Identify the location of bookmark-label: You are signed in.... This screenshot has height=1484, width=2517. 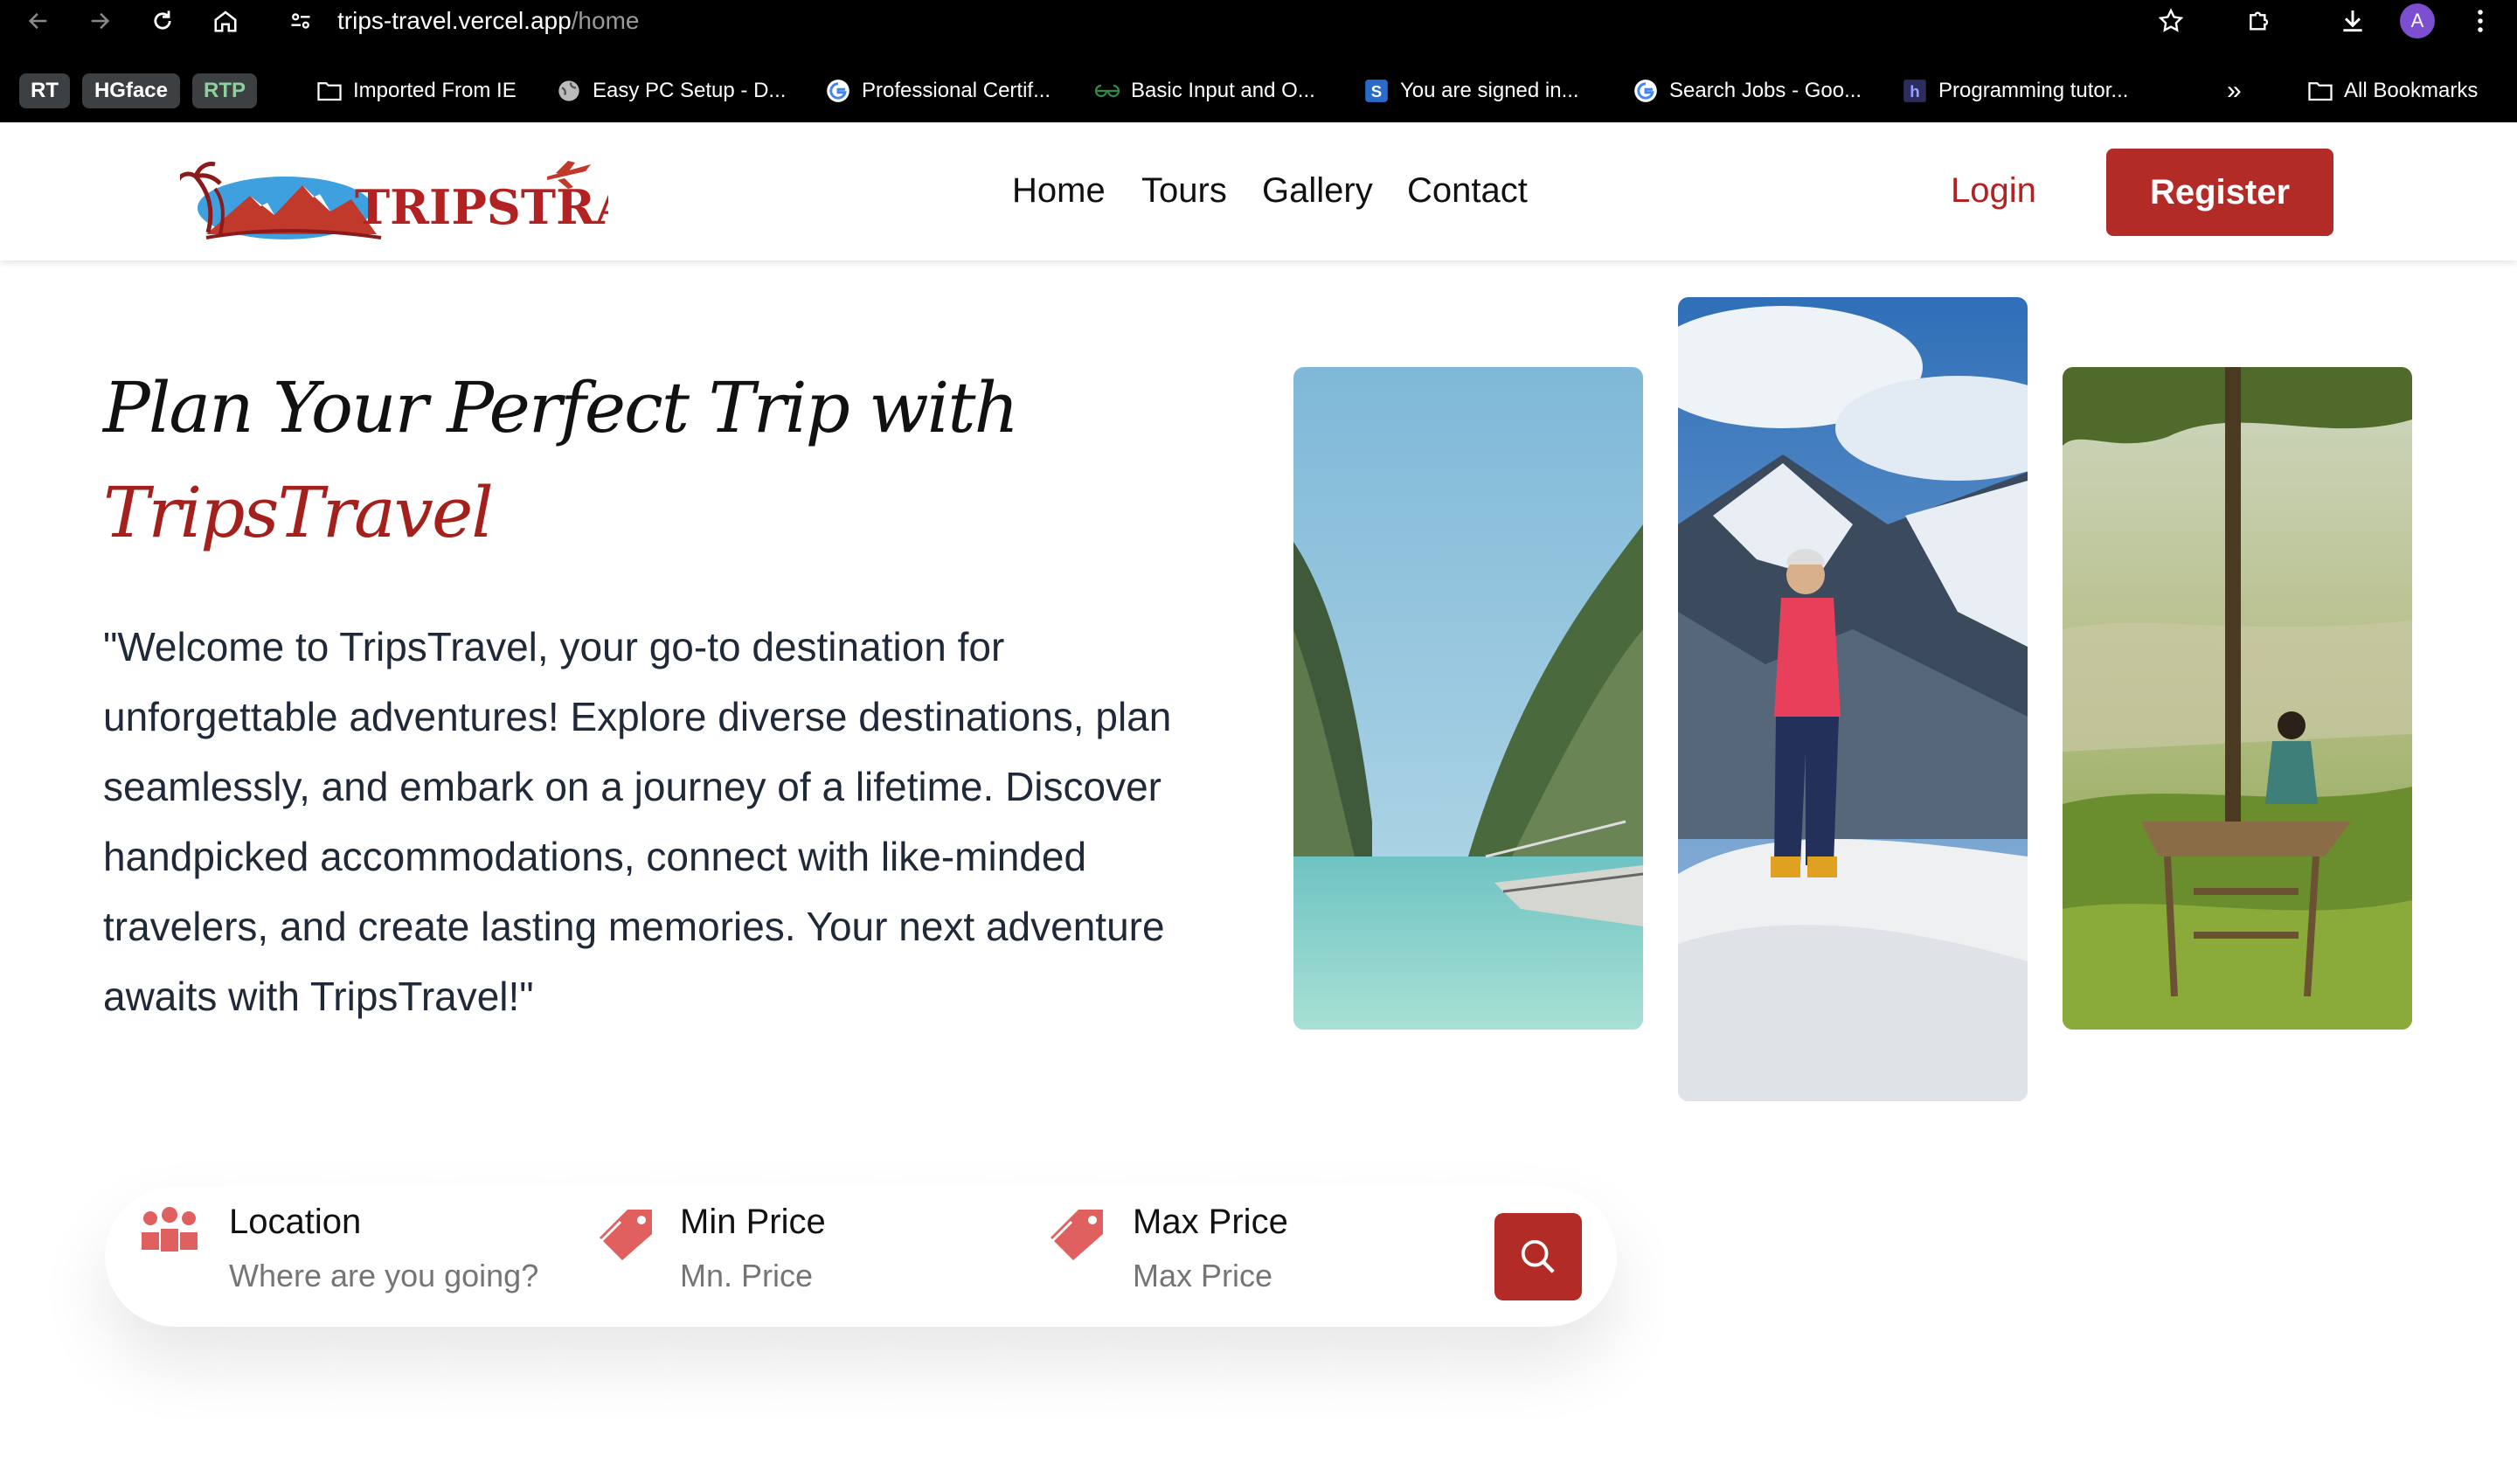
(1489, 90).